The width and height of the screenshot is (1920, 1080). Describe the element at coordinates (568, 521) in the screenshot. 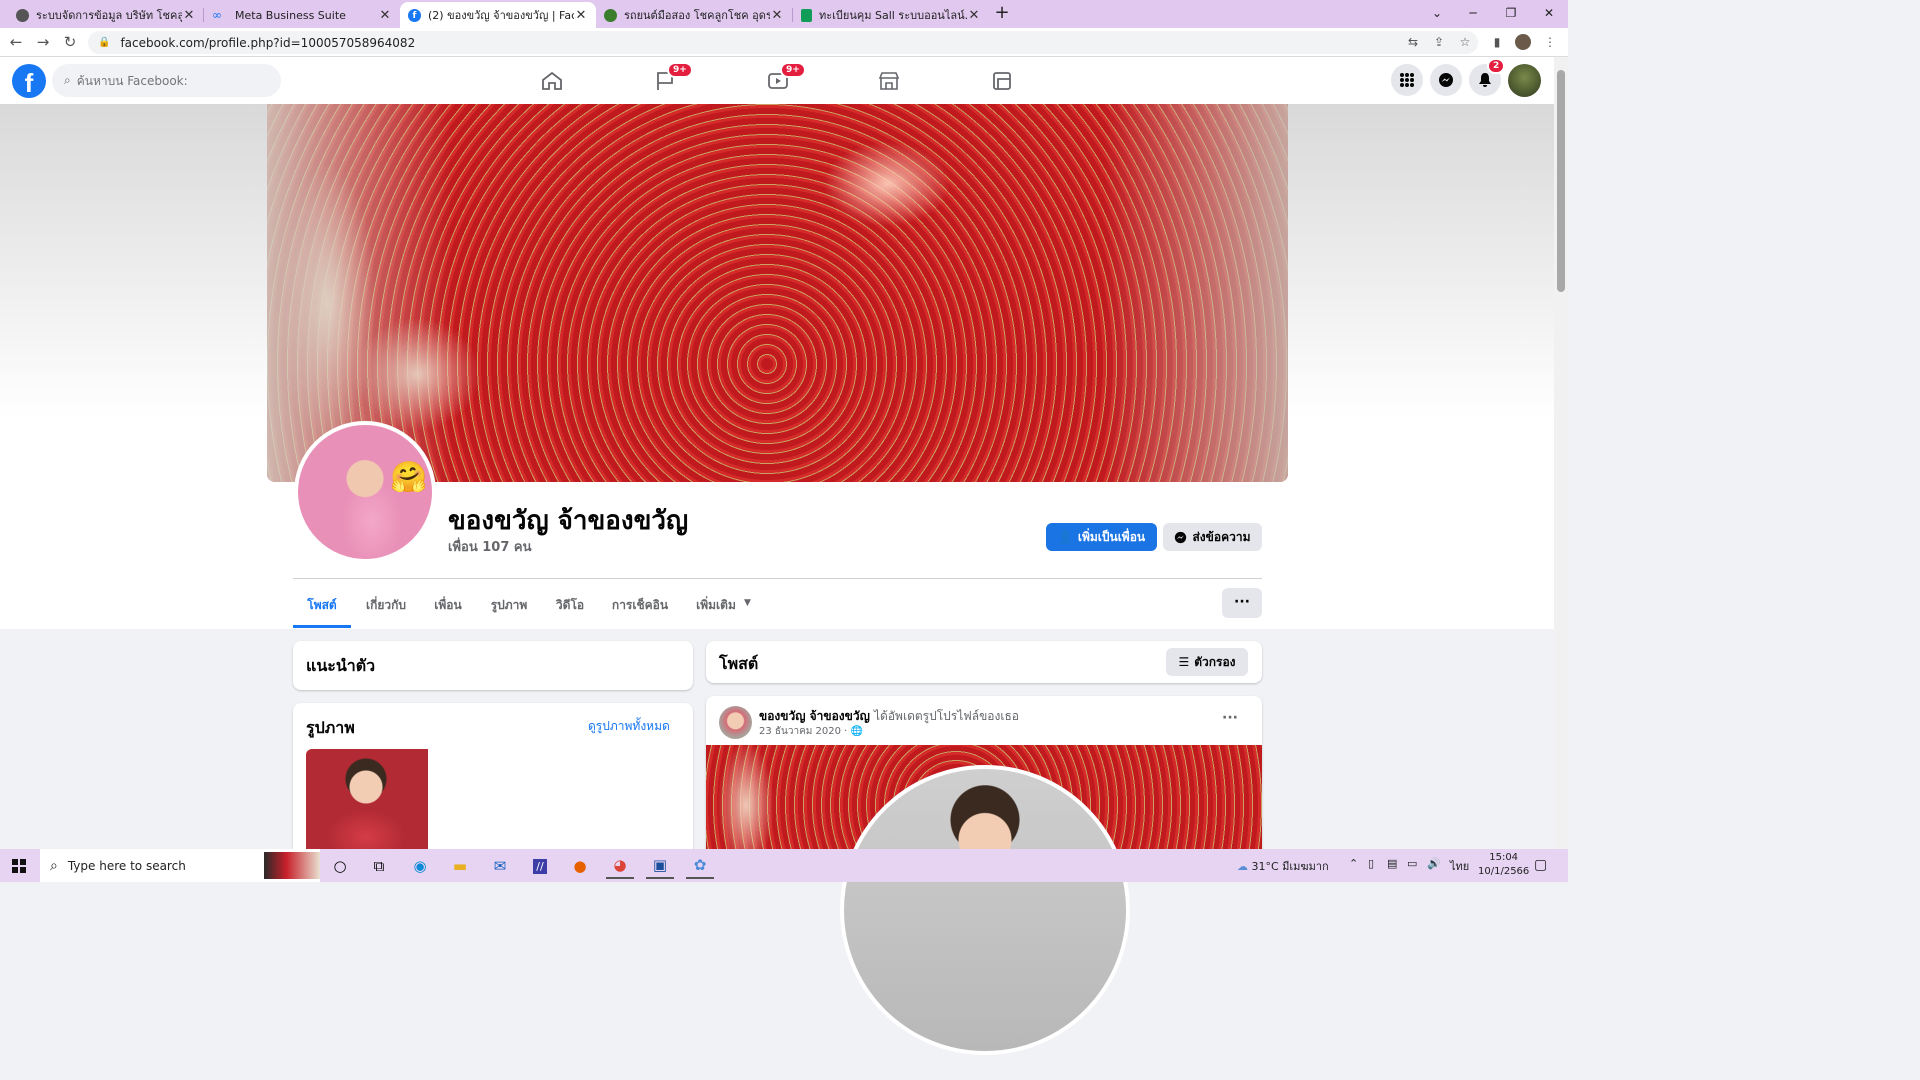

I see `profile-name: ของขวัญ จ้าของขวัญ` at that location.